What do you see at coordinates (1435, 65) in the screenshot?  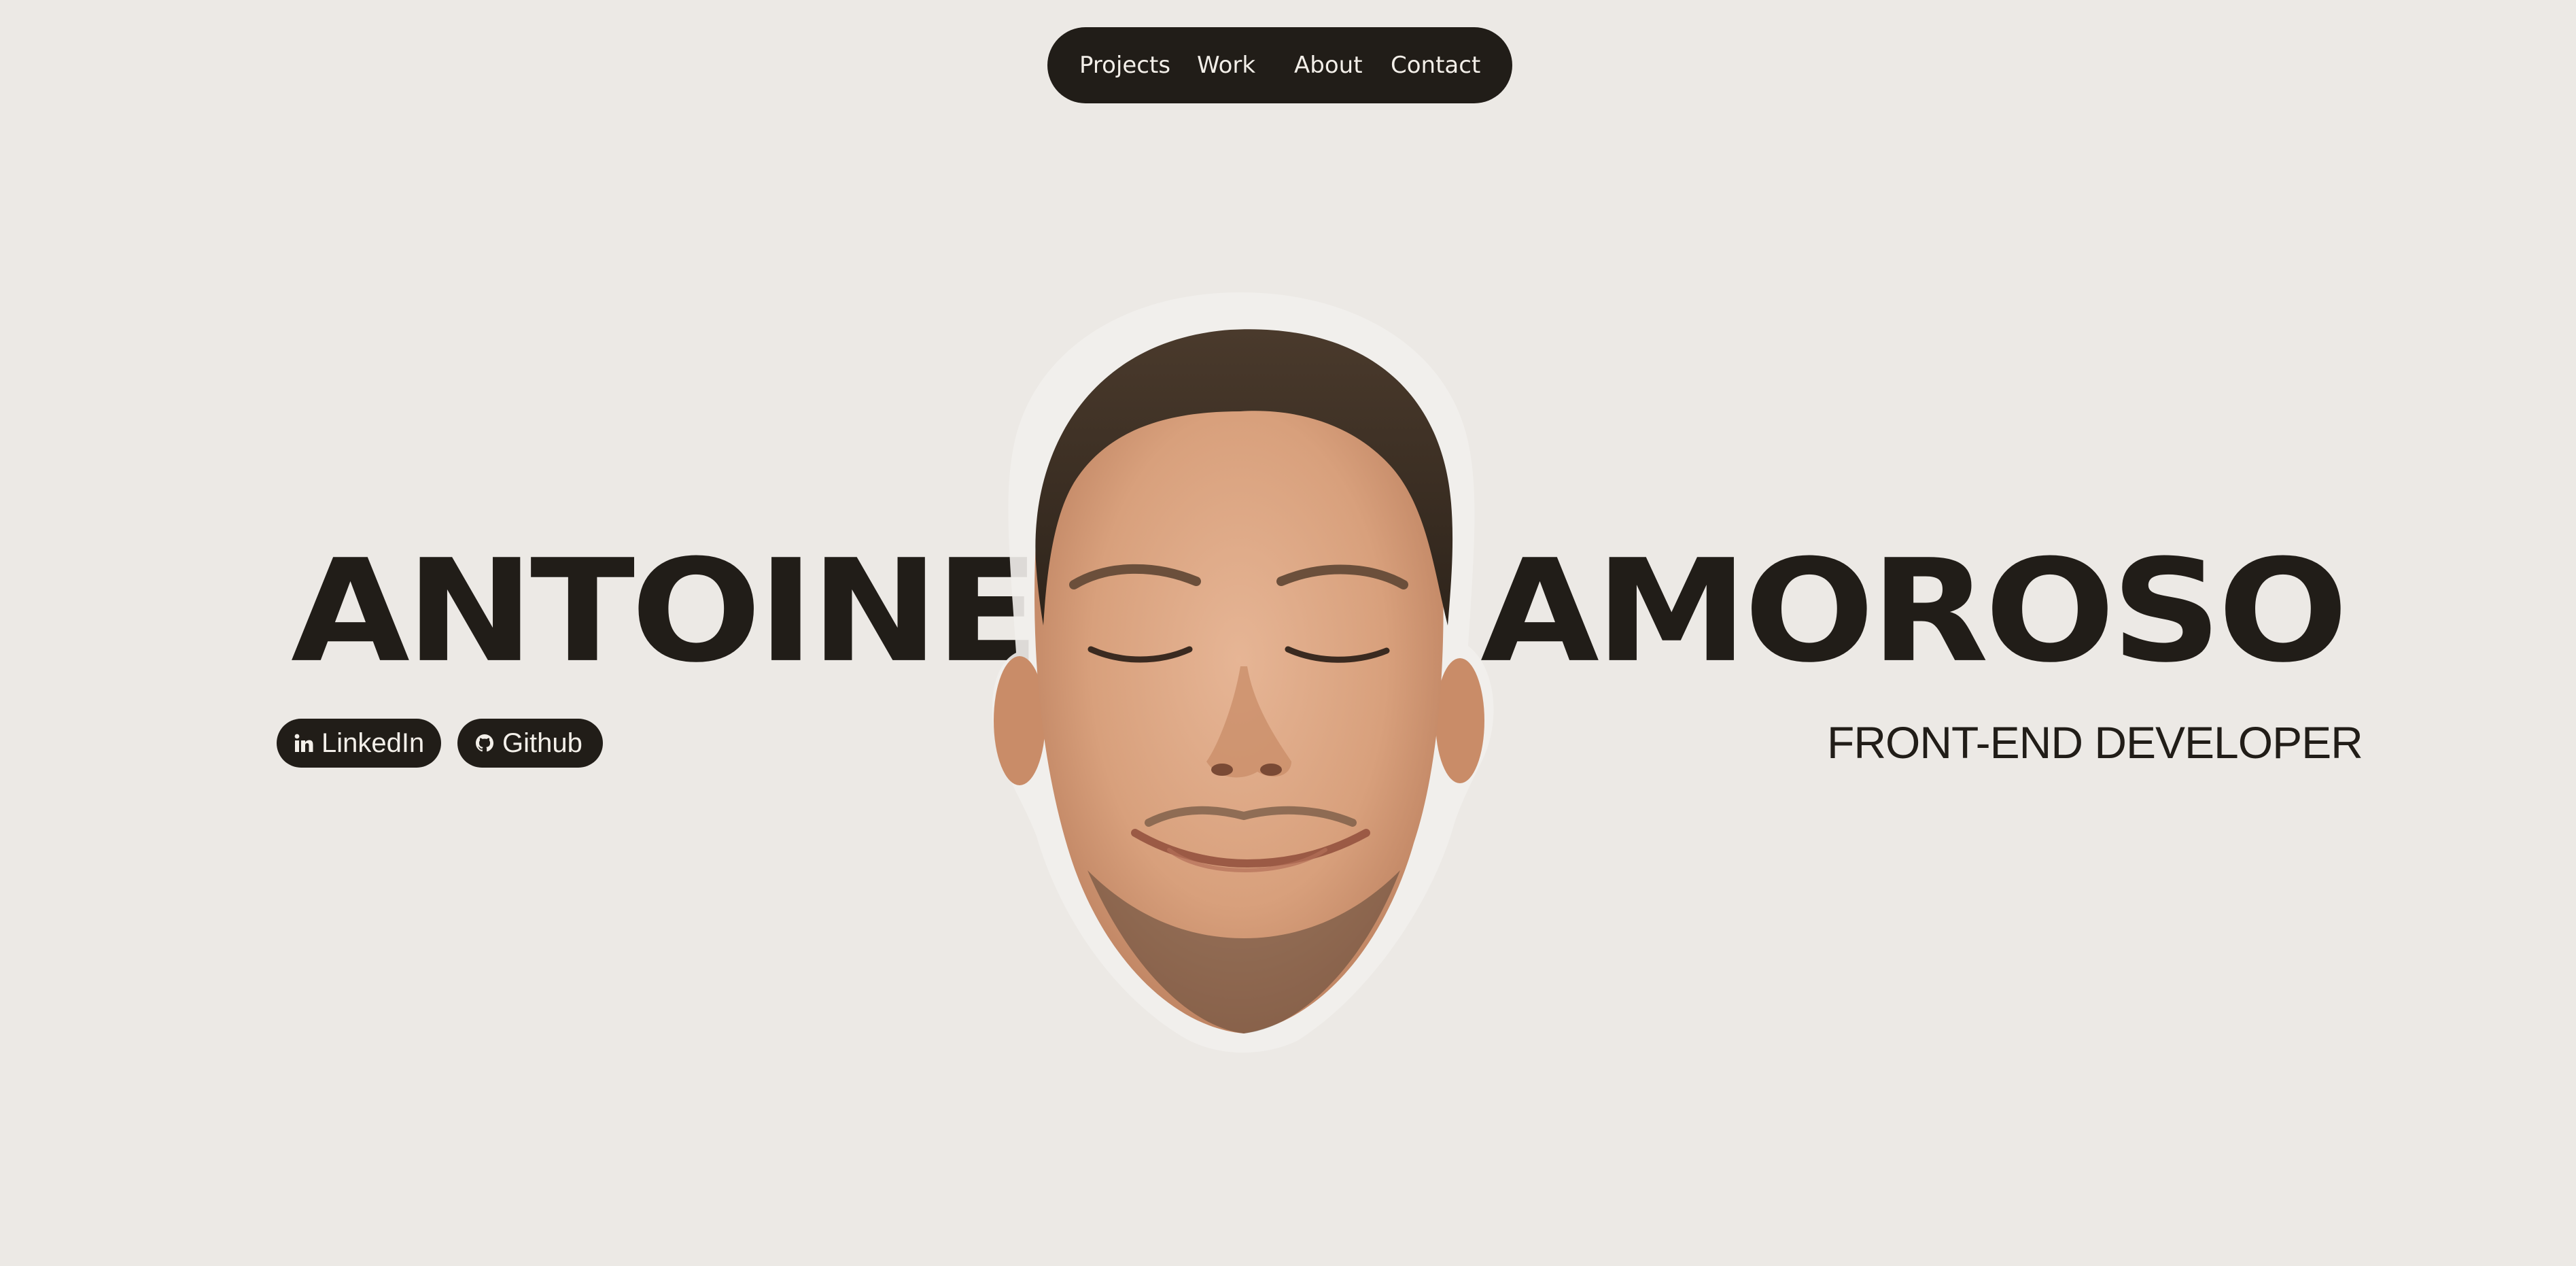 I see `nav-item-contact: Contact` at bounding box center [1435, 65].